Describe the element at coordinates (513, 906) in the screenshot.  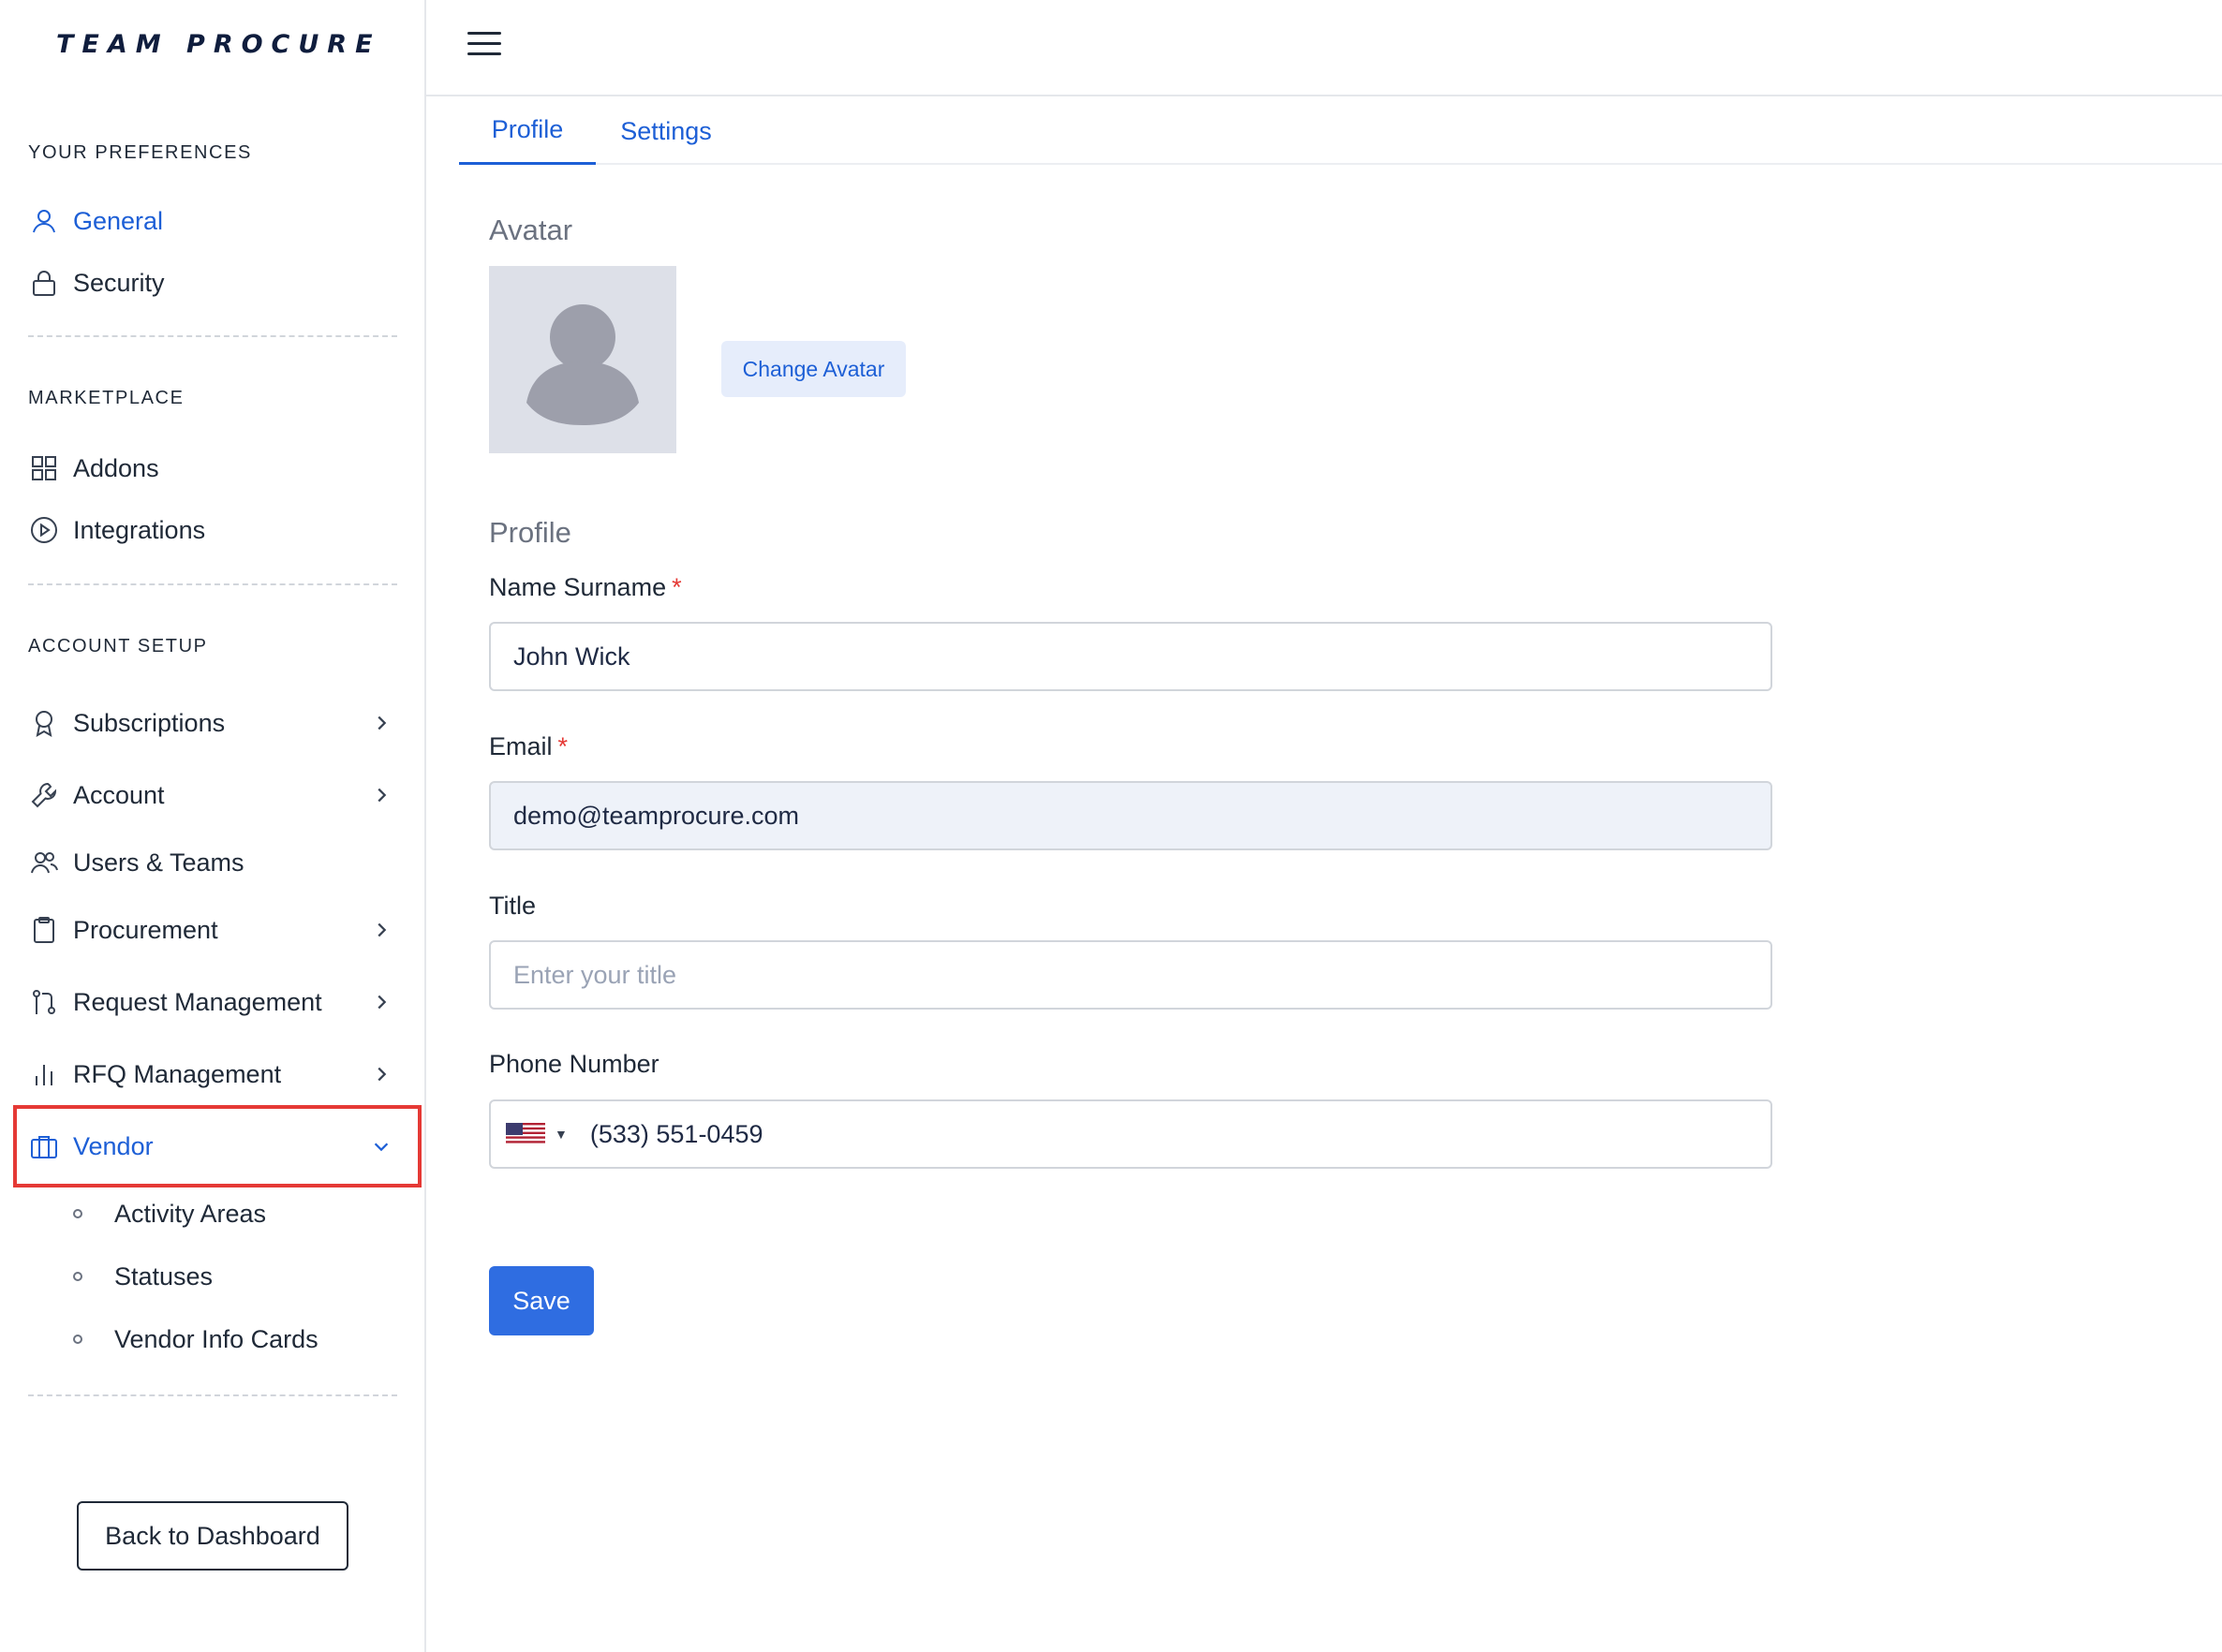
I see `title-label: Title` at that location.